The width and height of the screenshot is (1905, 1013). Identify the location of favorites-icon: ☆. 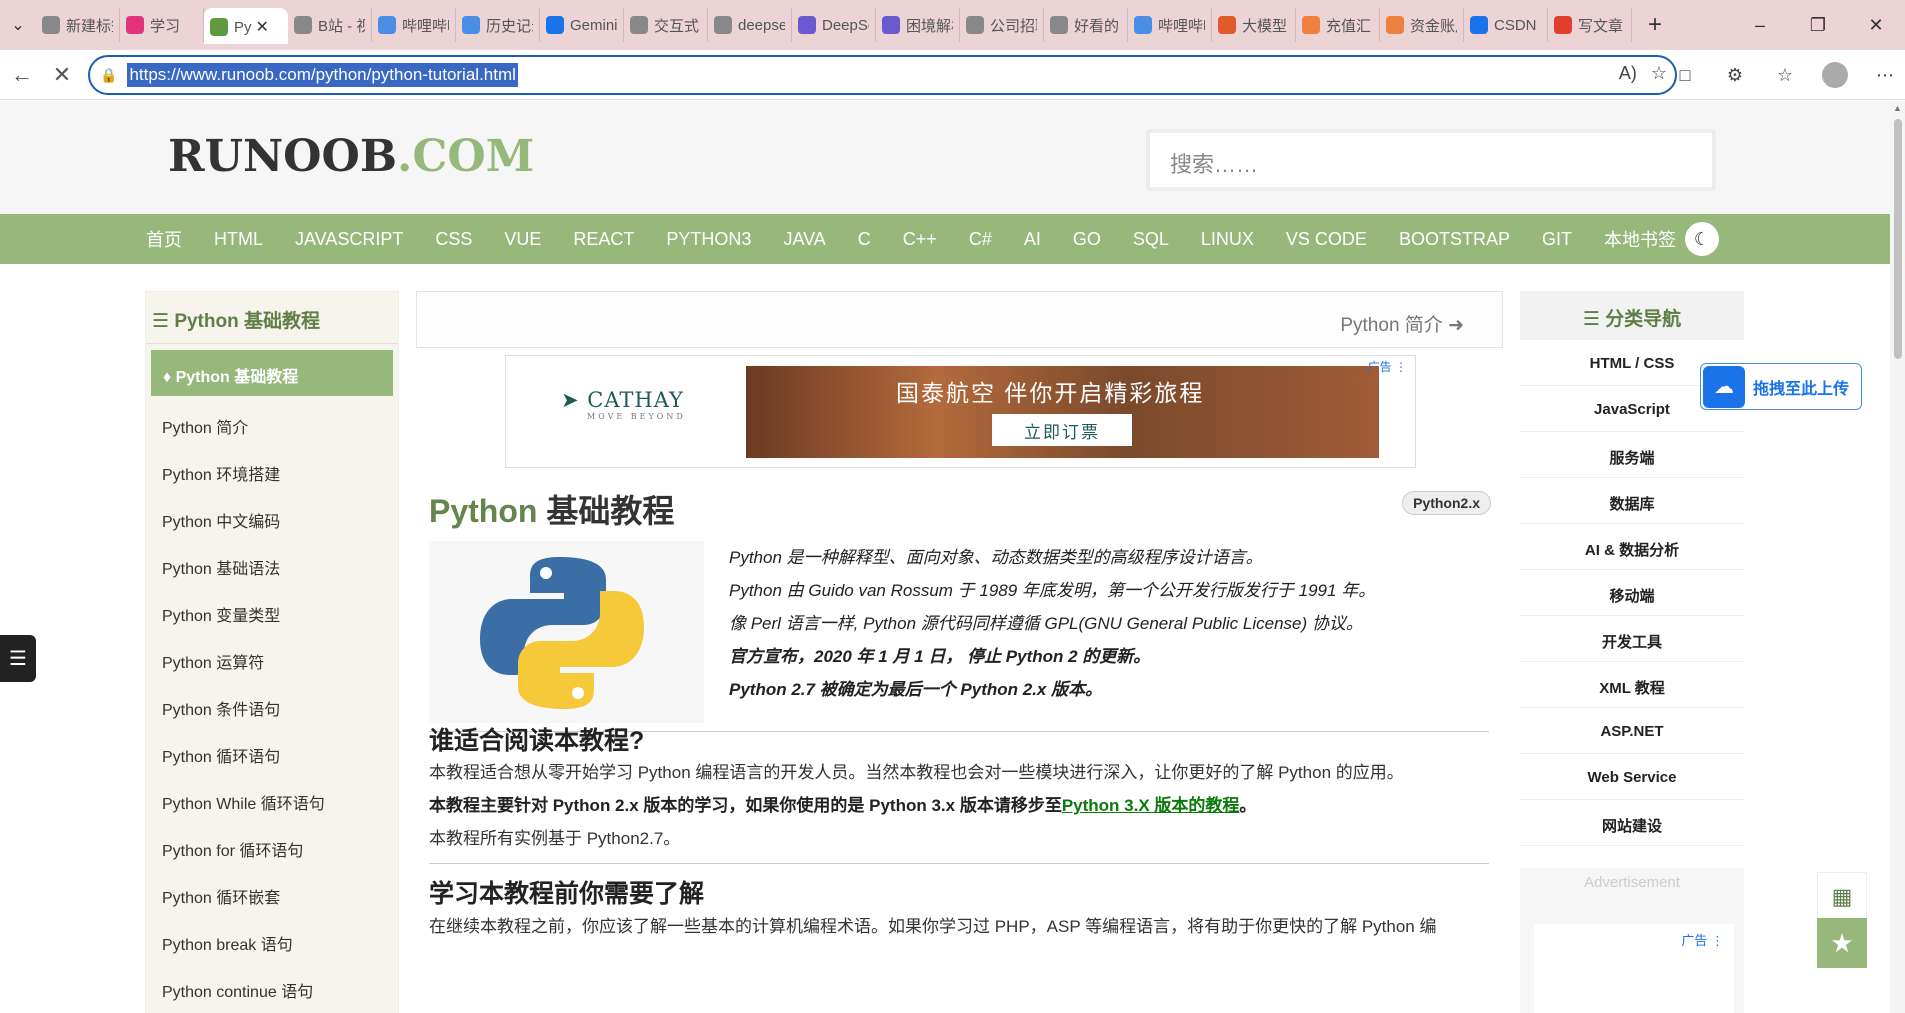
(1785, 75).